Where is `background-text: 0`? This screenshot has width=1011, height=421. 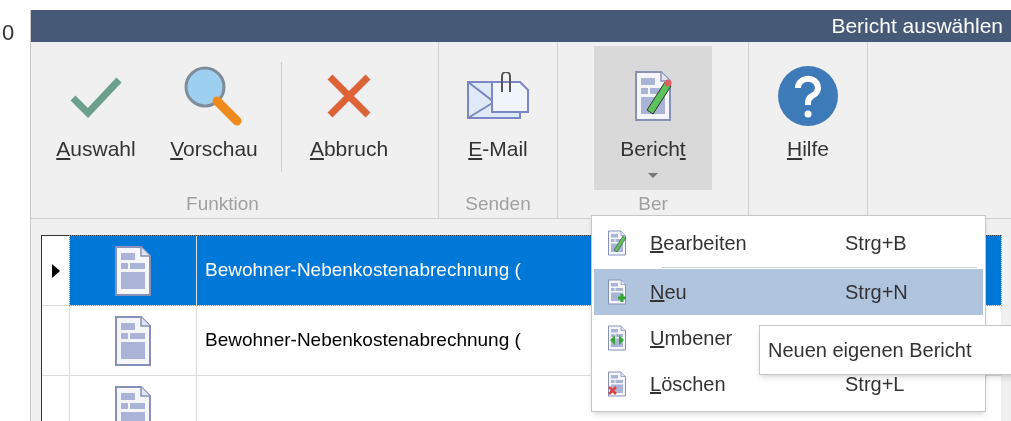
background-text: 0 is located at coordinates (9, 33).